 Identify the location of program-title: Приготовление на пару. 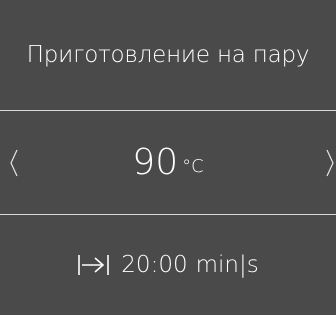
(168, 55).